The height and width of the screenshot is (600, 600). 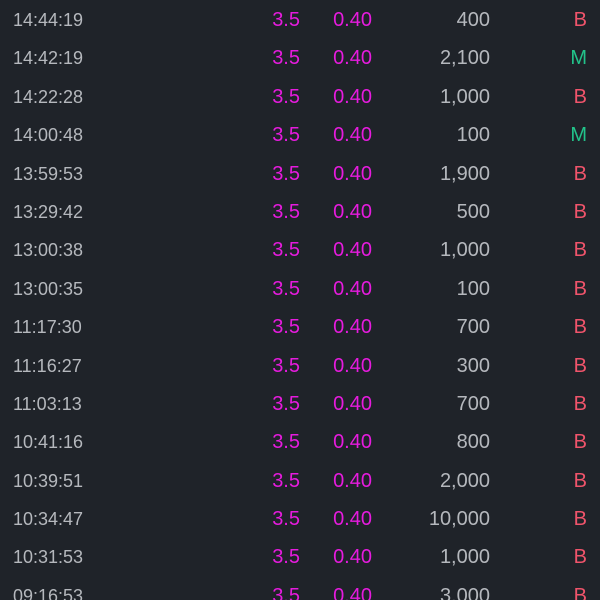 I want to click on trade-time: 10:34:47, so click(x=48, y=519).